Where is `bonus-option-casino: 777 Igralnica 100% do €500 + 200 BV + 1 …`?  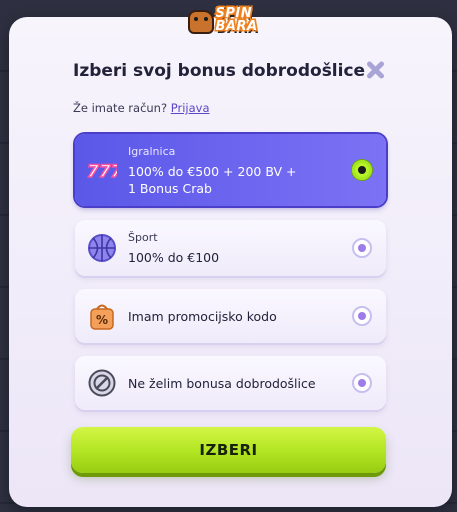
bonus-option-casino: 777 Igralnica 100% do €500 + 200 BV + 1 … is located at coordinates (230, 170).